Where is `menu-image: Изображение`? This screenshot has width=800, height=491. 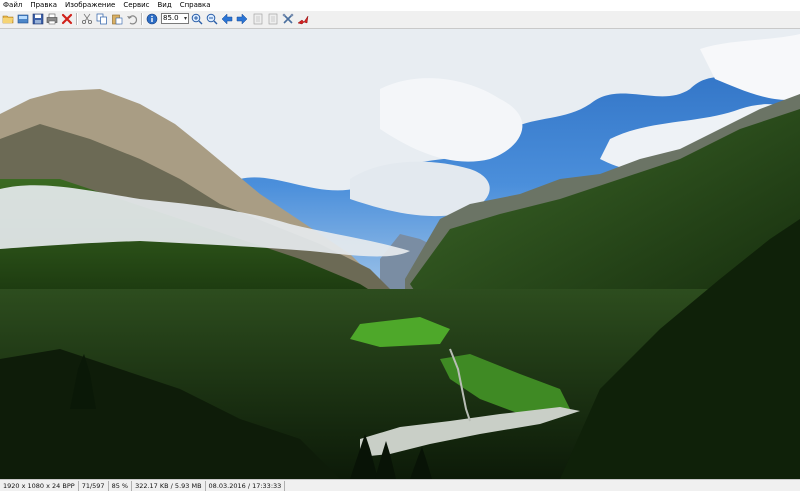 menu-image: Изображение is located at coordinates (90, 5).